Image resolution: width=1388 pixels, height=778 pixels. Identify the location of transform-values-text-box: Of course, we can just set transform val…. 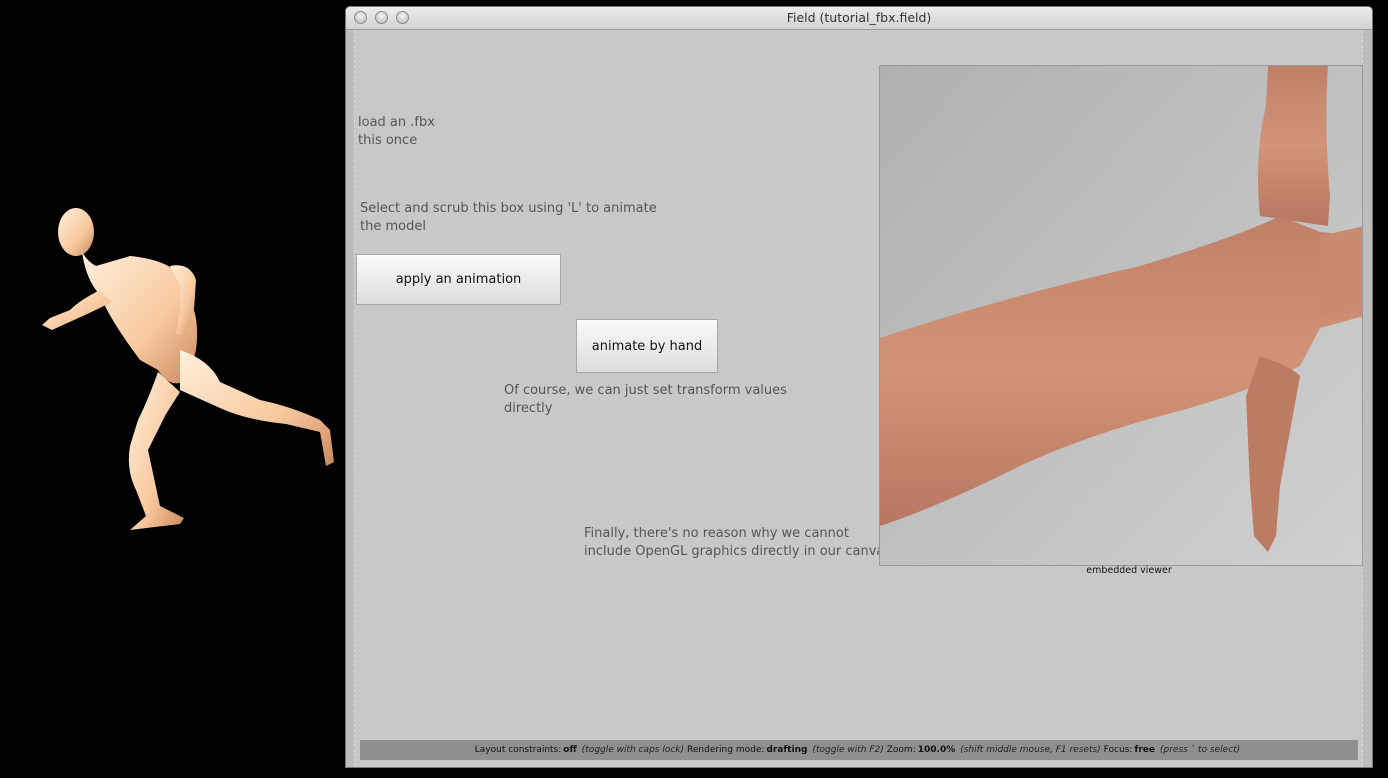
(645, 400).